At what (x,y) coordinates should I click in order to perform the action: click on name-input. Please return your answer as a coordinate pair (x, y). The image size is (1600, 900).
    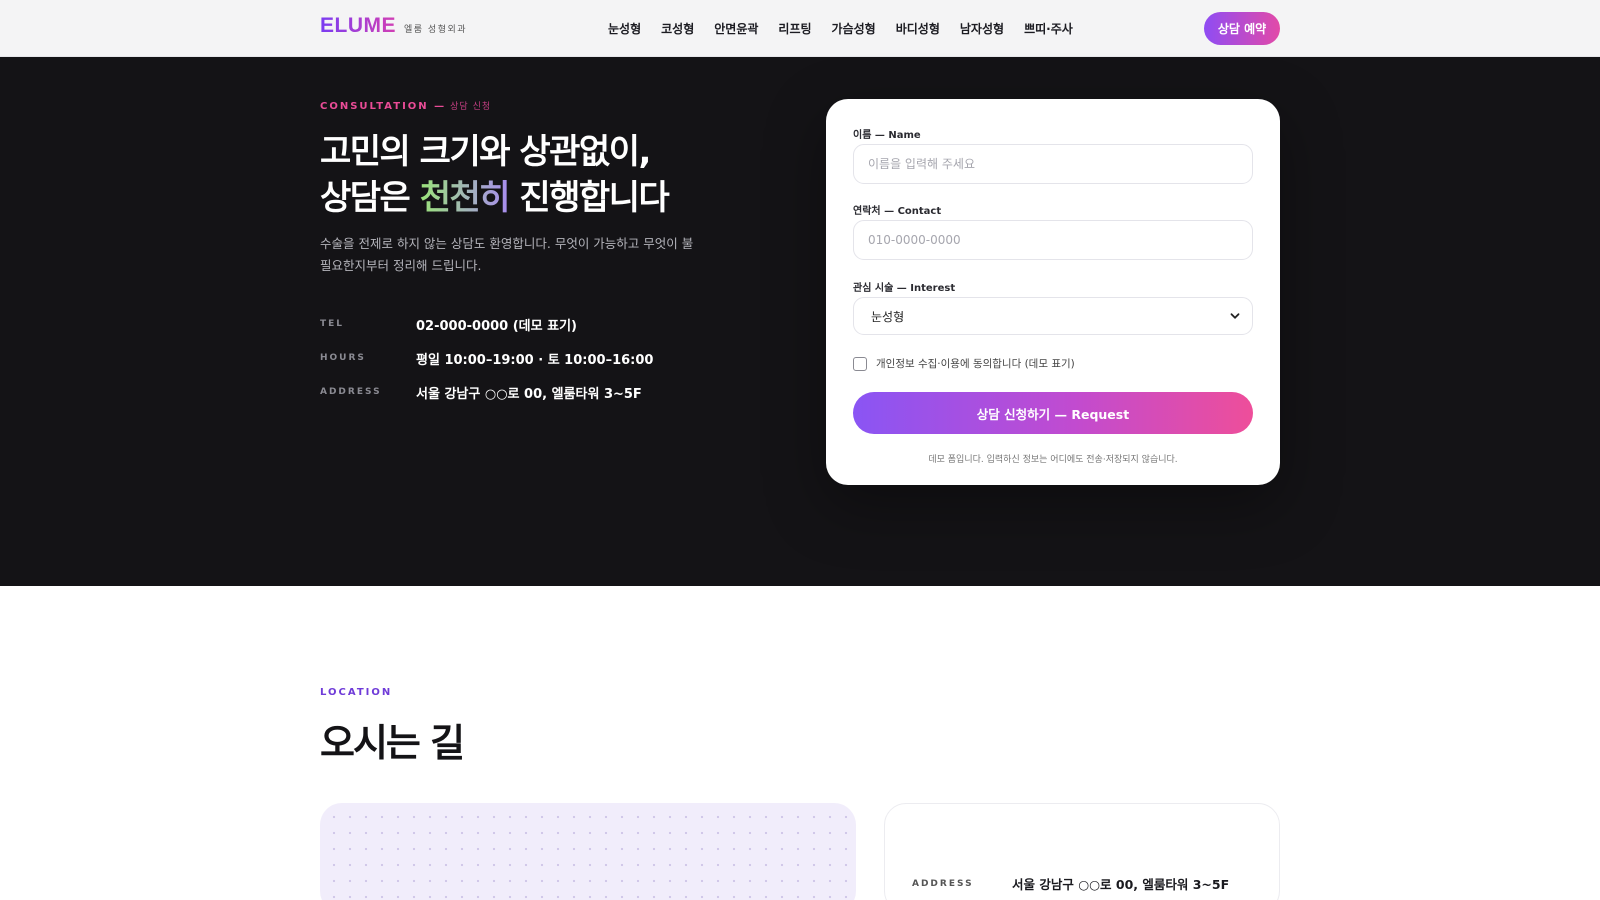
    Looking at the image, I should click on (1053, 164).